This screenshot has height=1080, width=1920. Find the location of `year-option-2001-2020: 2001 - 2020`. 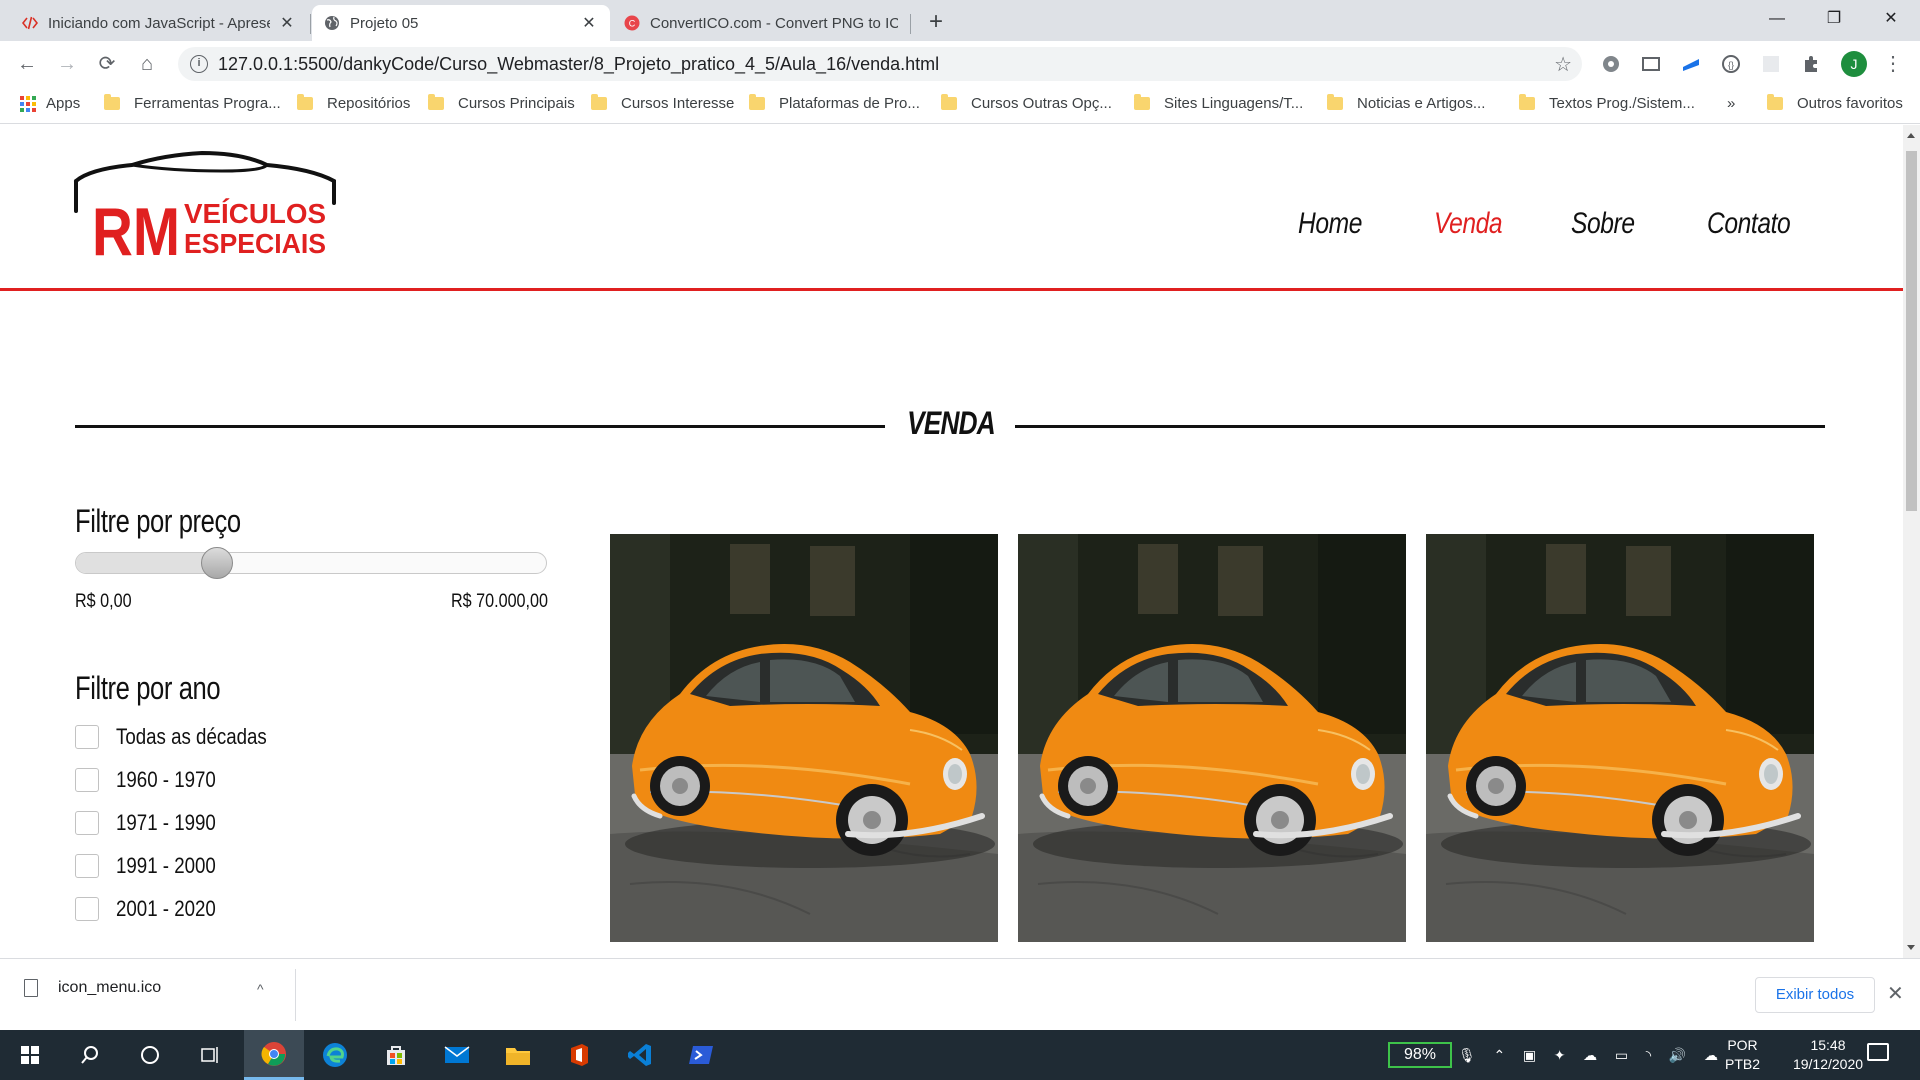

year-option-2001-2020: 2001 - 2020 is located at coordinates (154, 909).